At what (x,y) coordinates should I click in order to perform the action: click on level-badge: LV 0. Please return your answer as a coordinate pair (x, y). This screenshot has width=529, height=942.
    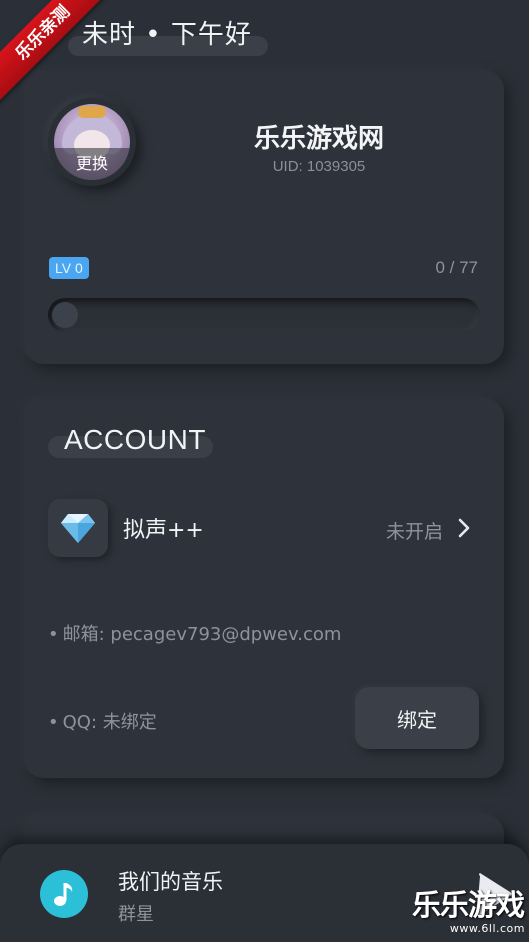
    Looking at the image, I should click on (69, 268).